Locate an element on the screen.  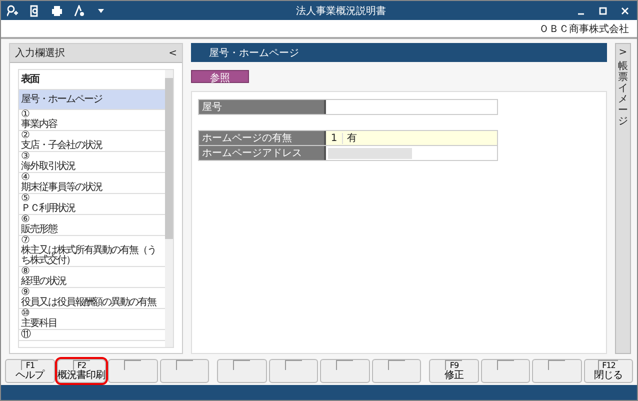
company-name: ＯＢＣ商事株式会社 is located at coordinates (584, 29).